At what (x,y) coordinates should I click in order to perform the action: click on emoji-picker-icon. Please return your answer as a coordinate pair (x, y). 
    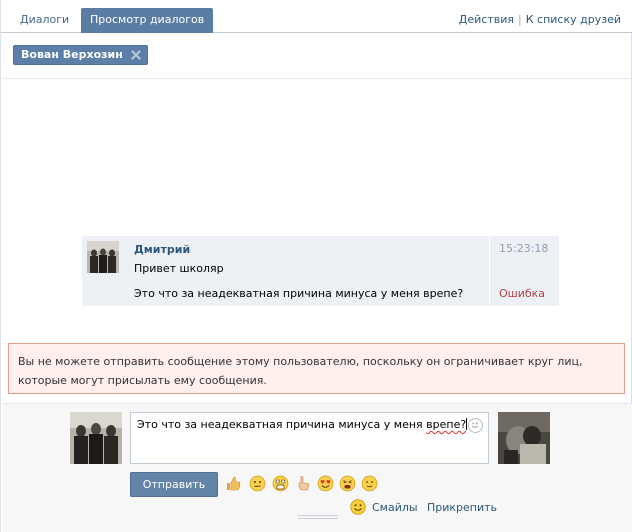
    Looking at the image, I should click on (475, 425).